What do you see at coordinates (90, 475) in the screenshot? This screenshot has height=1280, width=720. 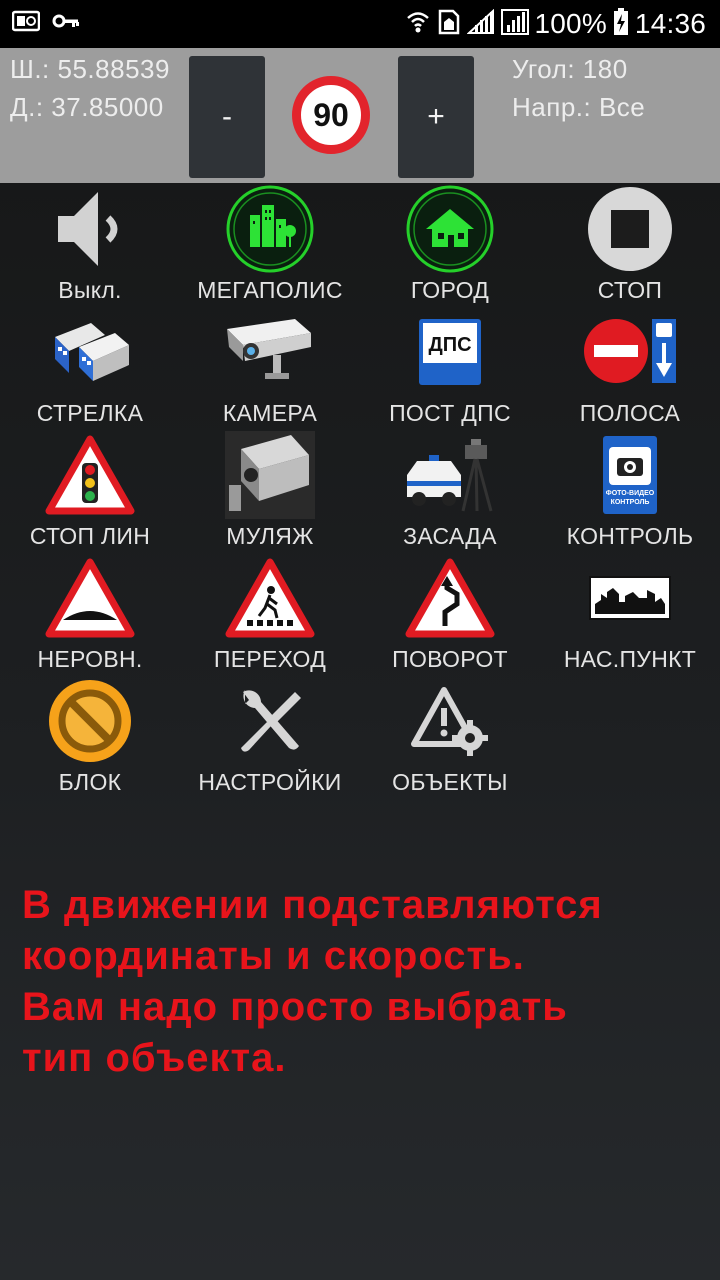 I see `traffic-light-warning-icon` at bounding box center [90, 475].